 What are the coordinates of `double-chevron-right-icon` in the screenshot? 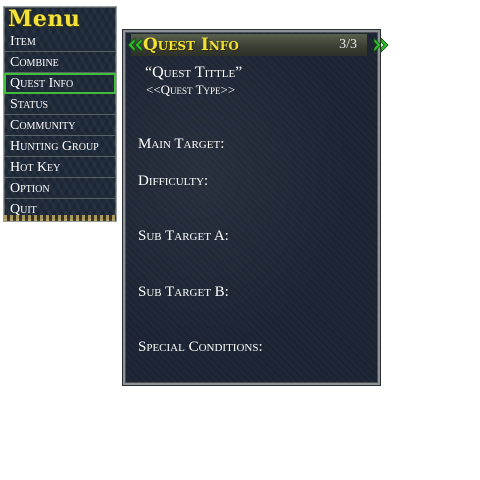 It's located at (381, 45).